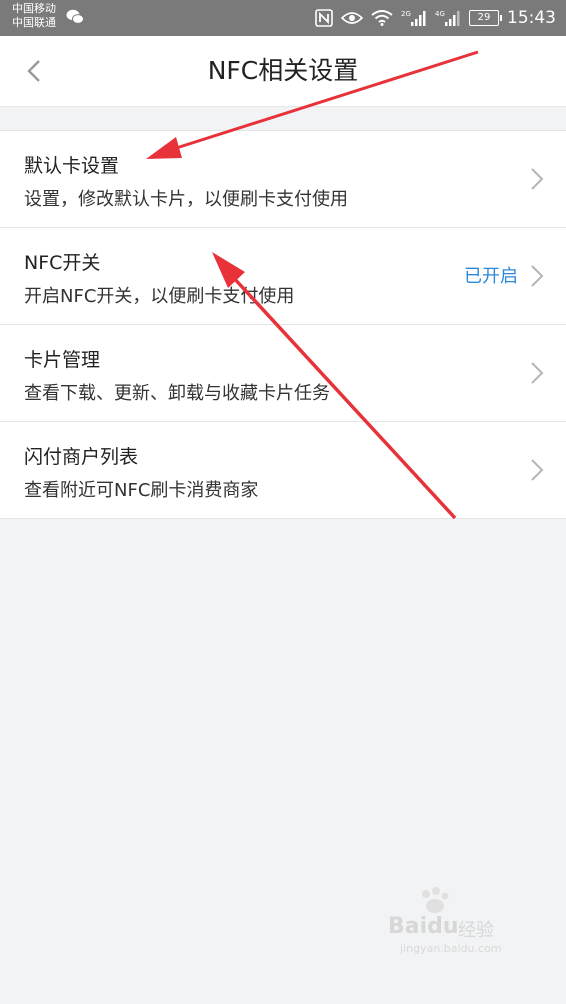  I want to click on item-title: 卡片管理, so click(62, 360).